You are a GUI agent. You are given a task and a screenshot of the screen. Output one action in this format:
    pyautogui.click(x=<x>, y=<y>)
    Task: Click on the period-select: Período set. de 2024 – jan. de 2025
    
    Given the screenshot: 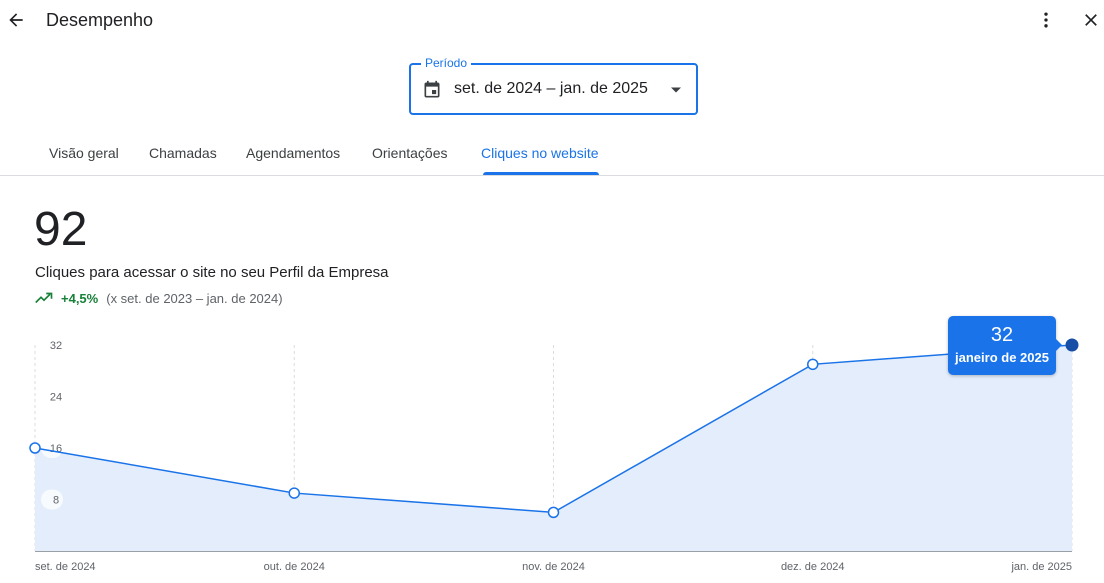 What is the action you would take?
    pyautogui.click(x=553, y=85)
    